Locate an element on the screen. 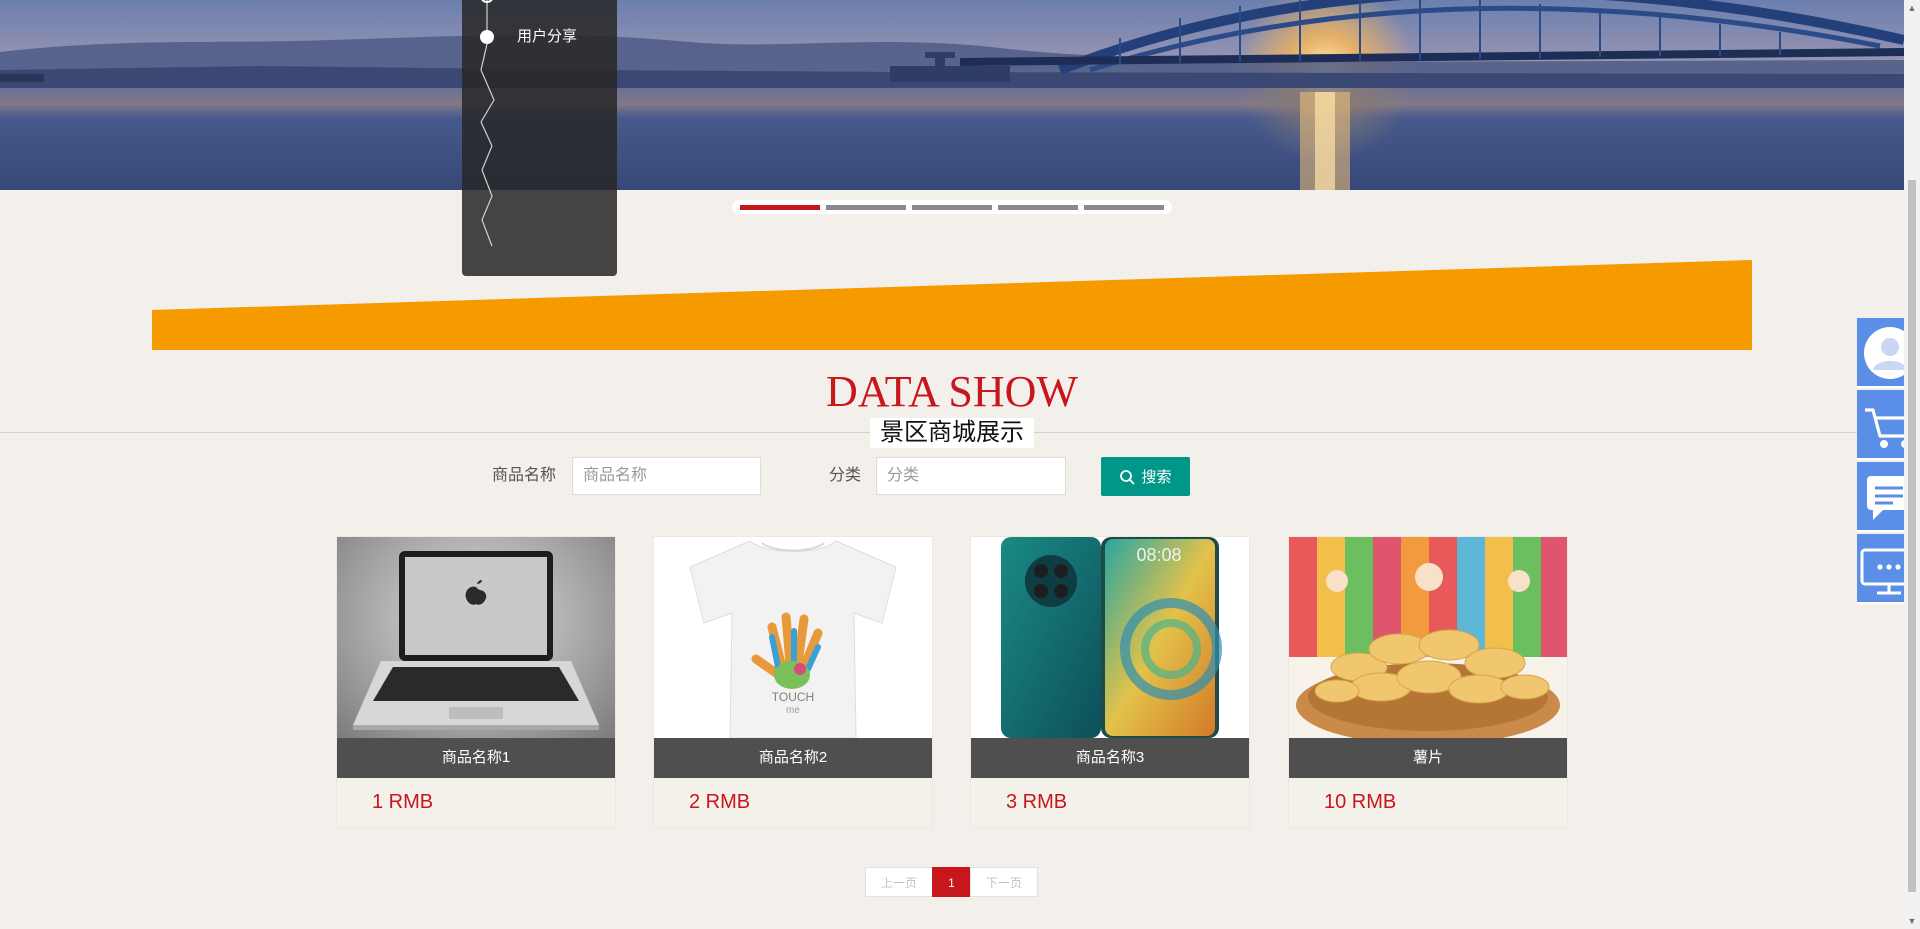 Image resolution: width=1920 pixels, height=929 pixels. product-name: 商品名称3 is located at coordinates (1110, 758).